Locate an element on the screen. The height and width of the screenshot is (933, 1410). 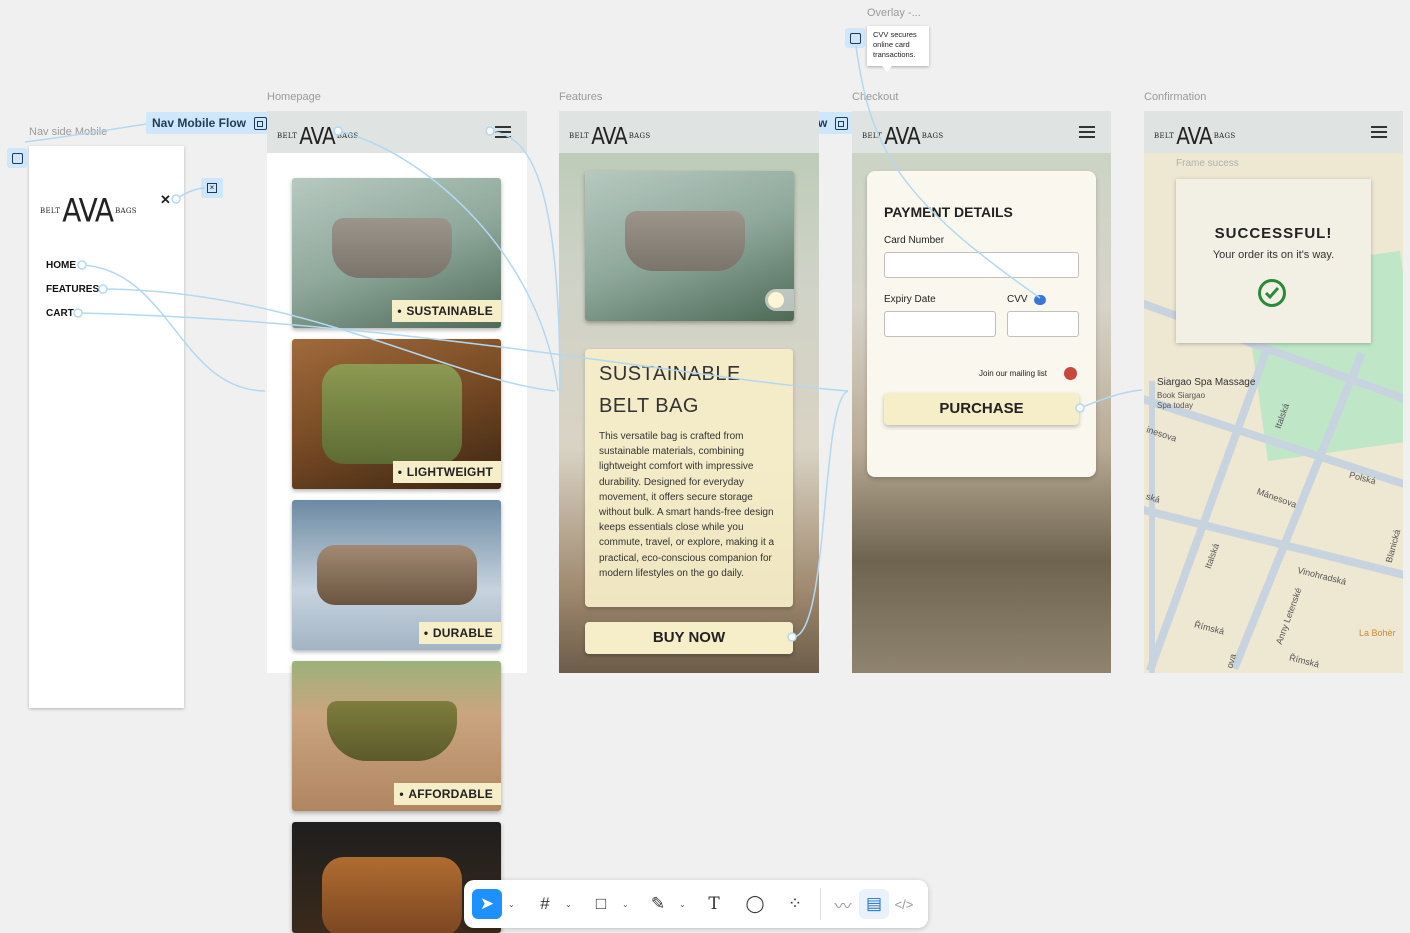
move-tool-icon: ➤ is located at coordinates (487, 904).